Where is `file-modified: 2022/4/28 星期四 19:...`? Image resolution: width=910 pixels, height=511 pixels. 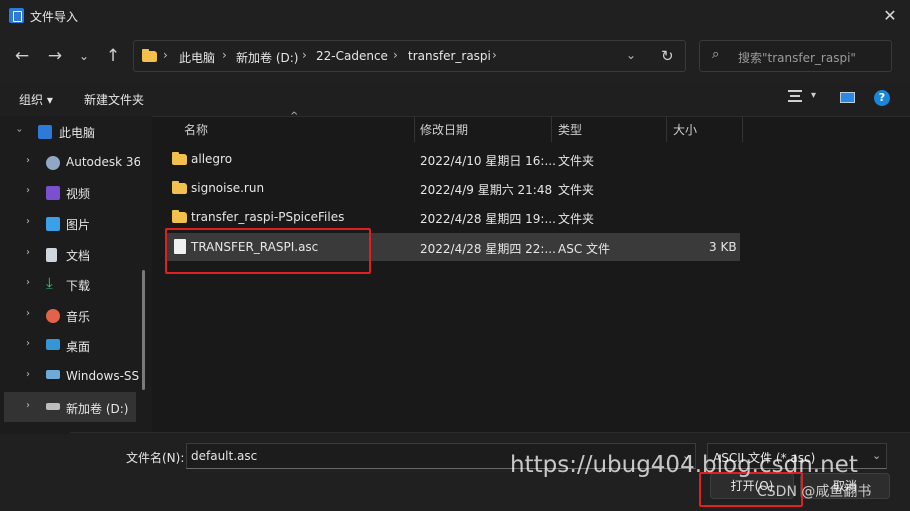 file-modified: 2022/4/28 星期四 19:... is located at coordinates (488, 219).